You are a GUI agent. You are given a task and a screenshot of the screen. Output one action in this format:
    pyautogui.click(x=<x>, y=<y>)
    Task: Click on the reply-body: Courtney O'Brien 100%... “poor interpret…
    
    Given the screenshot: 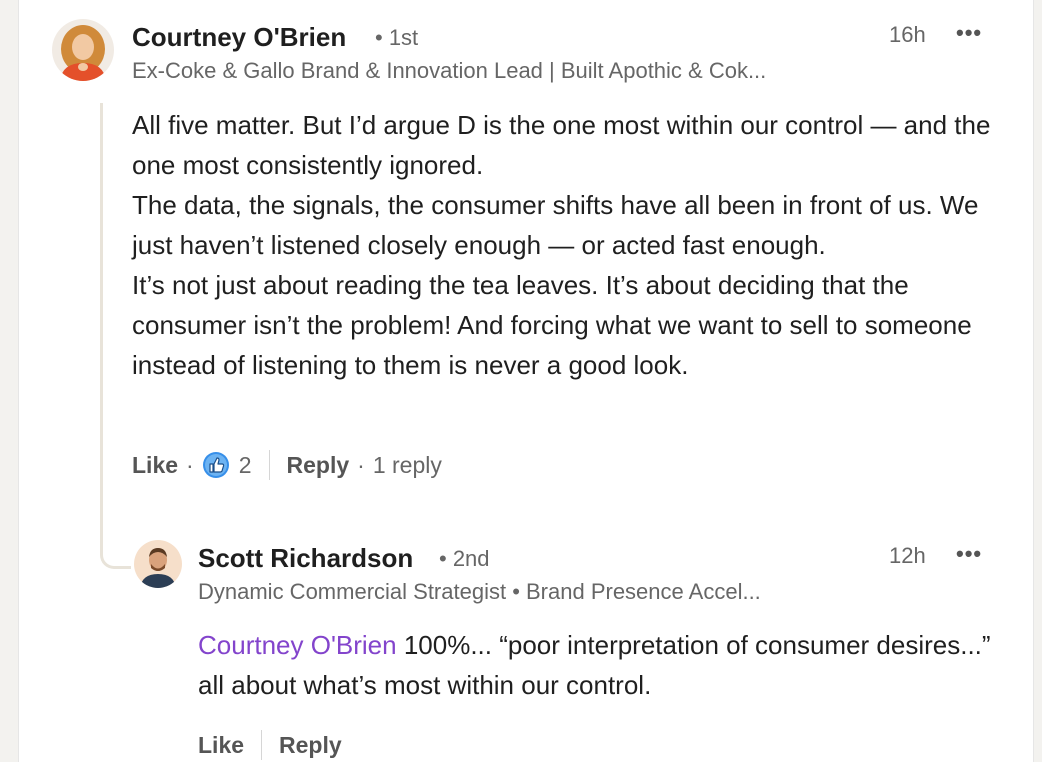 What is the action you would take?
    pyautogui.click(x=598, y=665)
    